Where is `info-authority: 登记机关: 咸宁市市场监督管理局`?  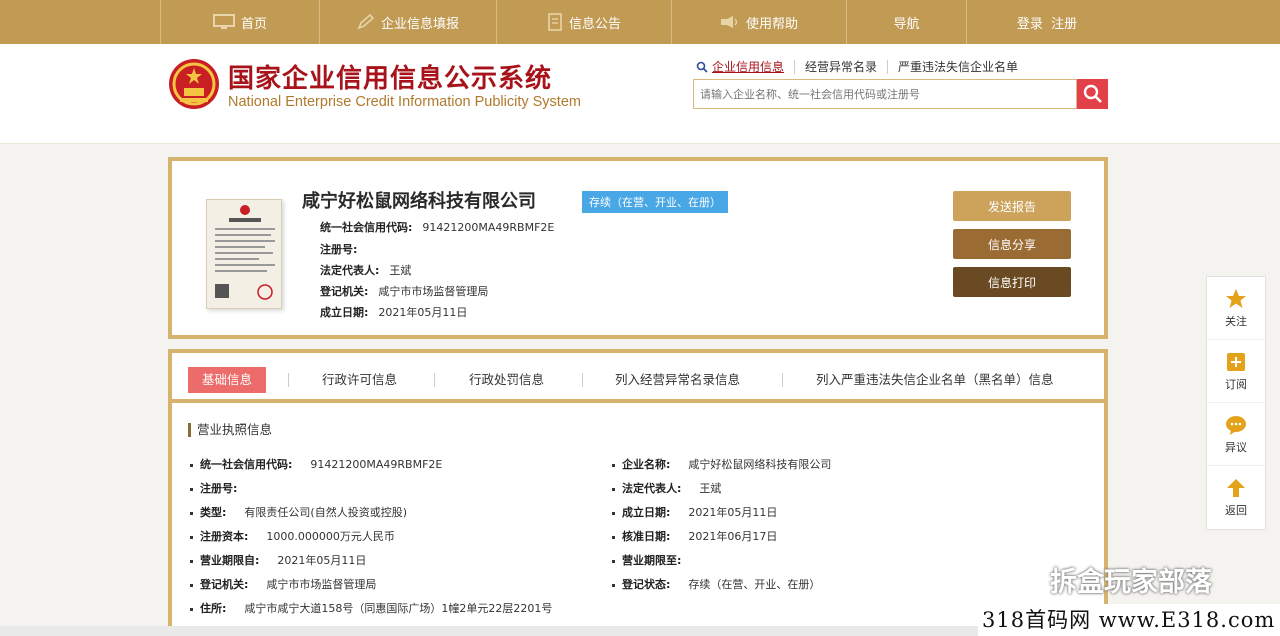
info-authority: 登记机关: 咸宁市市场监督管理局 is located at coordinates (404, 291).